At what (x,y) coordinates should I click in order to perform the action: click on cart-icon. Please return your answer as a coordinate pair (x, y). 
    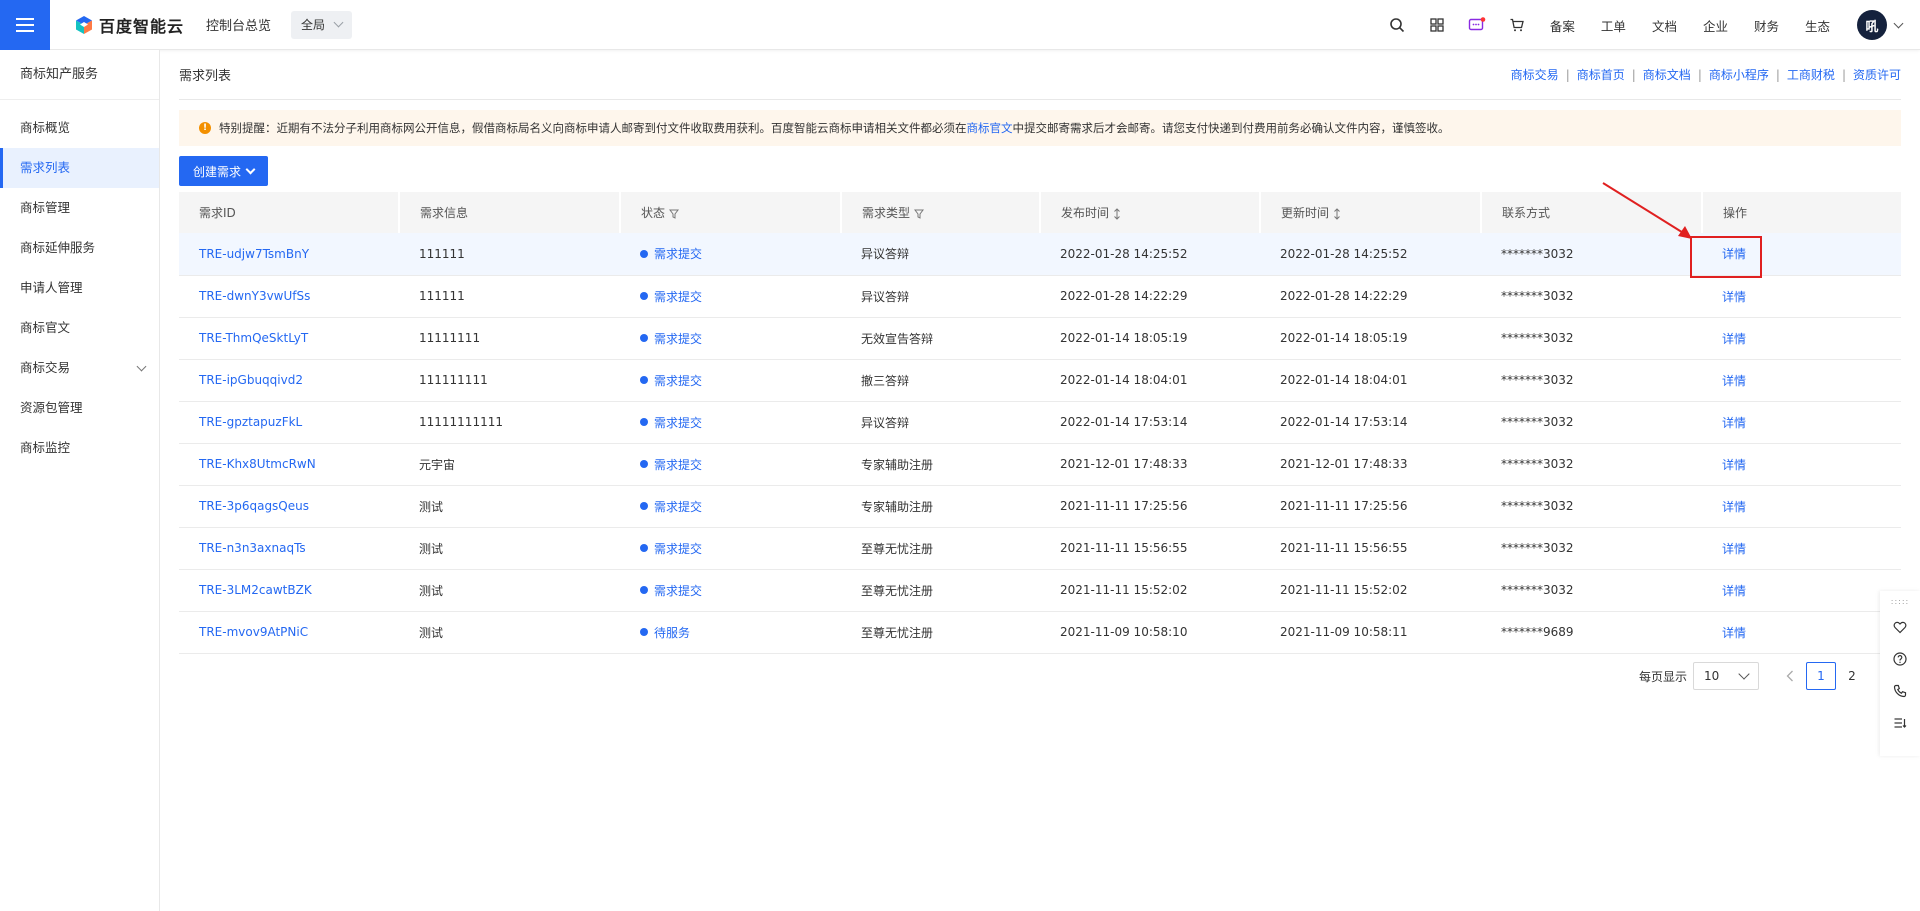
    Looking at the image, I should click on (1517, 25).